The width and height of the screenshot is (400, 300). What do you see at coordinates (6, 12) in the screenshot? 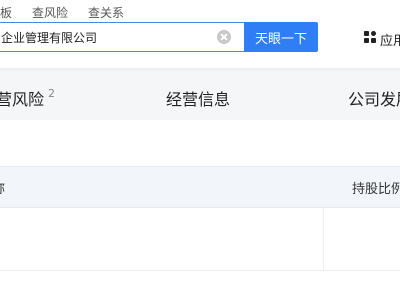
I see `search-tab-board: 板` at bounding box center [6, 12].